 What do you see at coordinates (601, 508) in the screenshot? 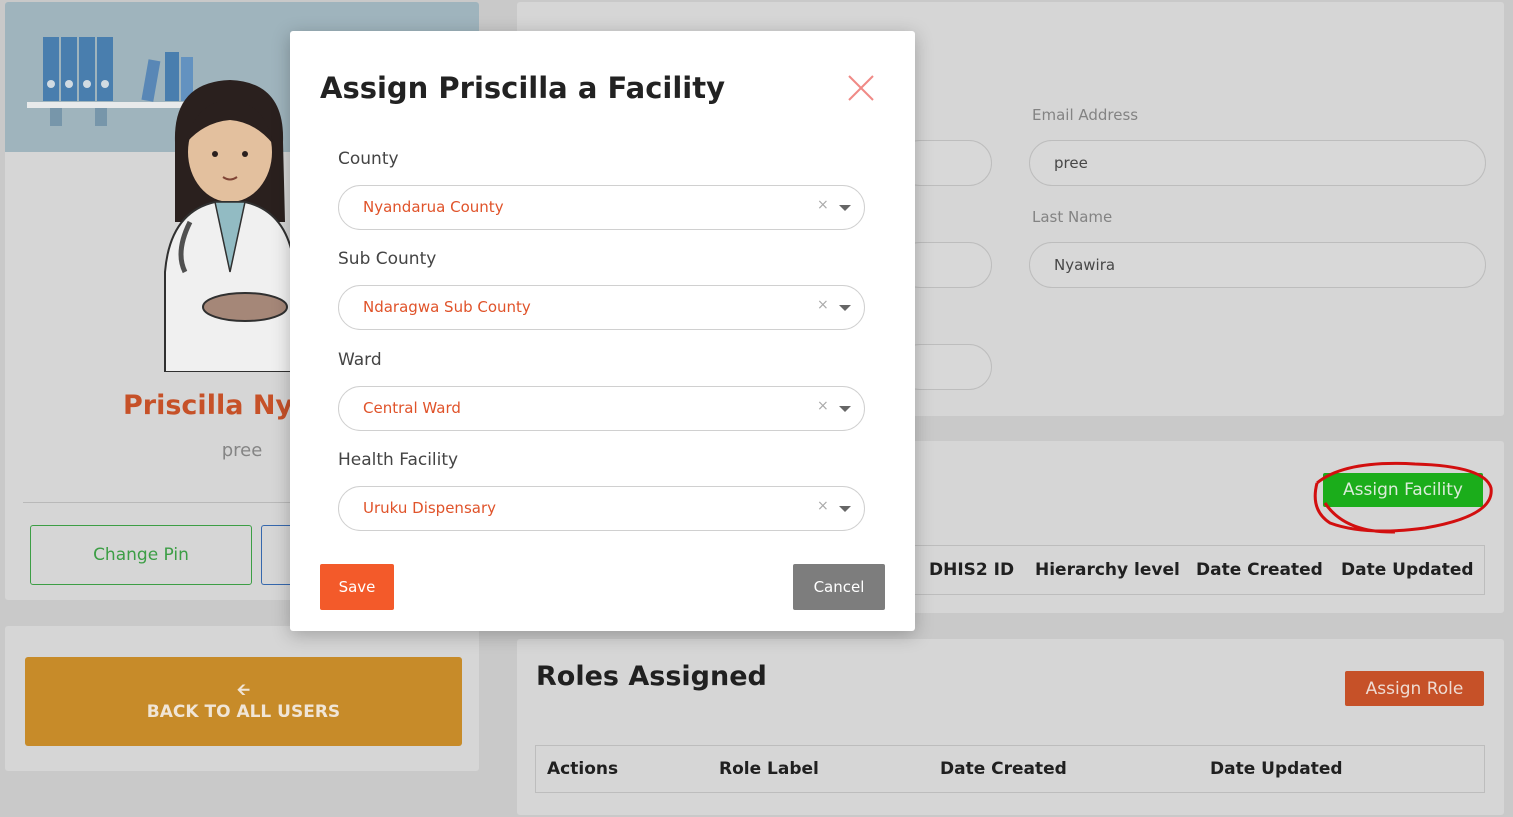
I see `health-facility-select: Uruku Dispensary ×` at bounding box center [601, 508].